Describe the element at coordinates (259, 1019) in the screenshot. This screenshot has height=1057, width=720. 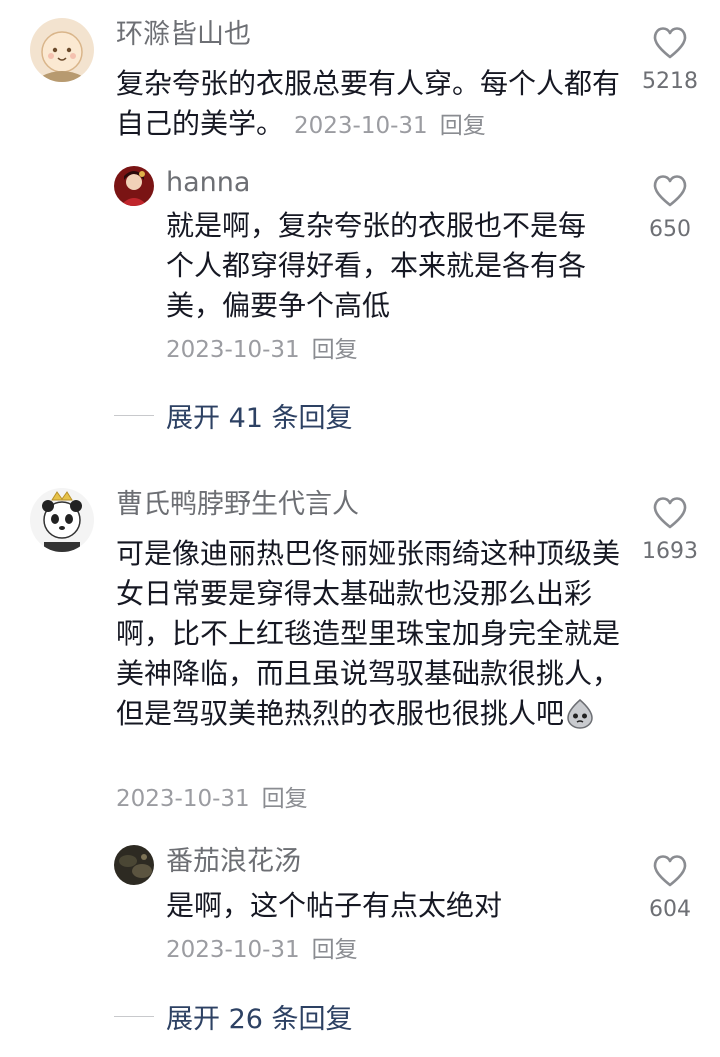
I see `expand-replies-label: 展开 26 条回复` at that location.